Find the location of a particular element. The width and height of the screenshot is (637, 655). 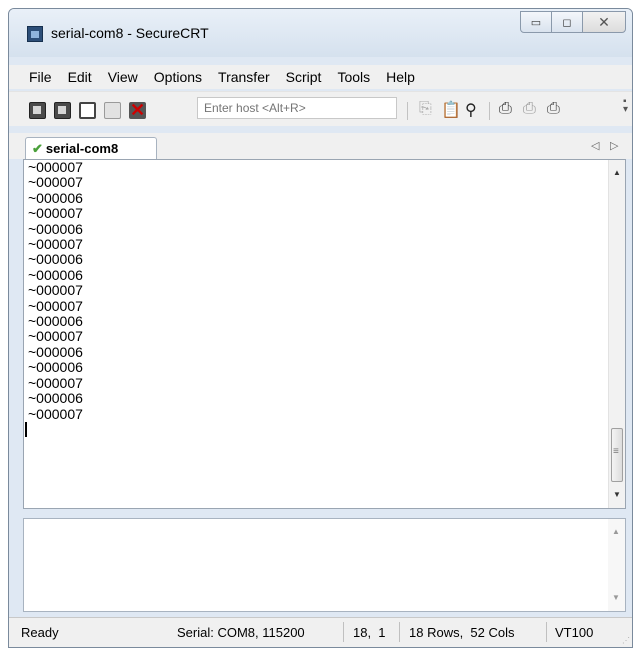

securecrt-app-icon is located at coordinates (35, 34).